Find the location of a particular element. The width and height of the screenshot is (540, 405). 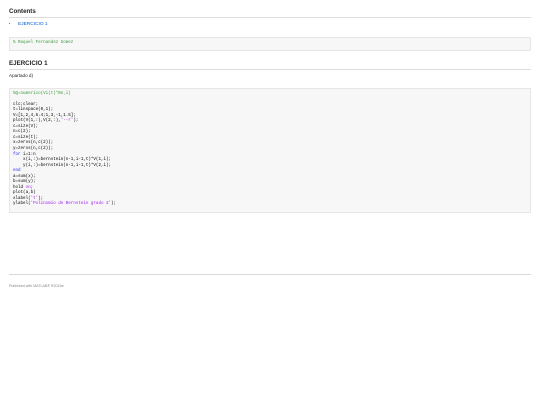

code-line: y(i,:)=bernstein(n-1,i-1,t)*V(2,i); is located at coordinates (62, 166).